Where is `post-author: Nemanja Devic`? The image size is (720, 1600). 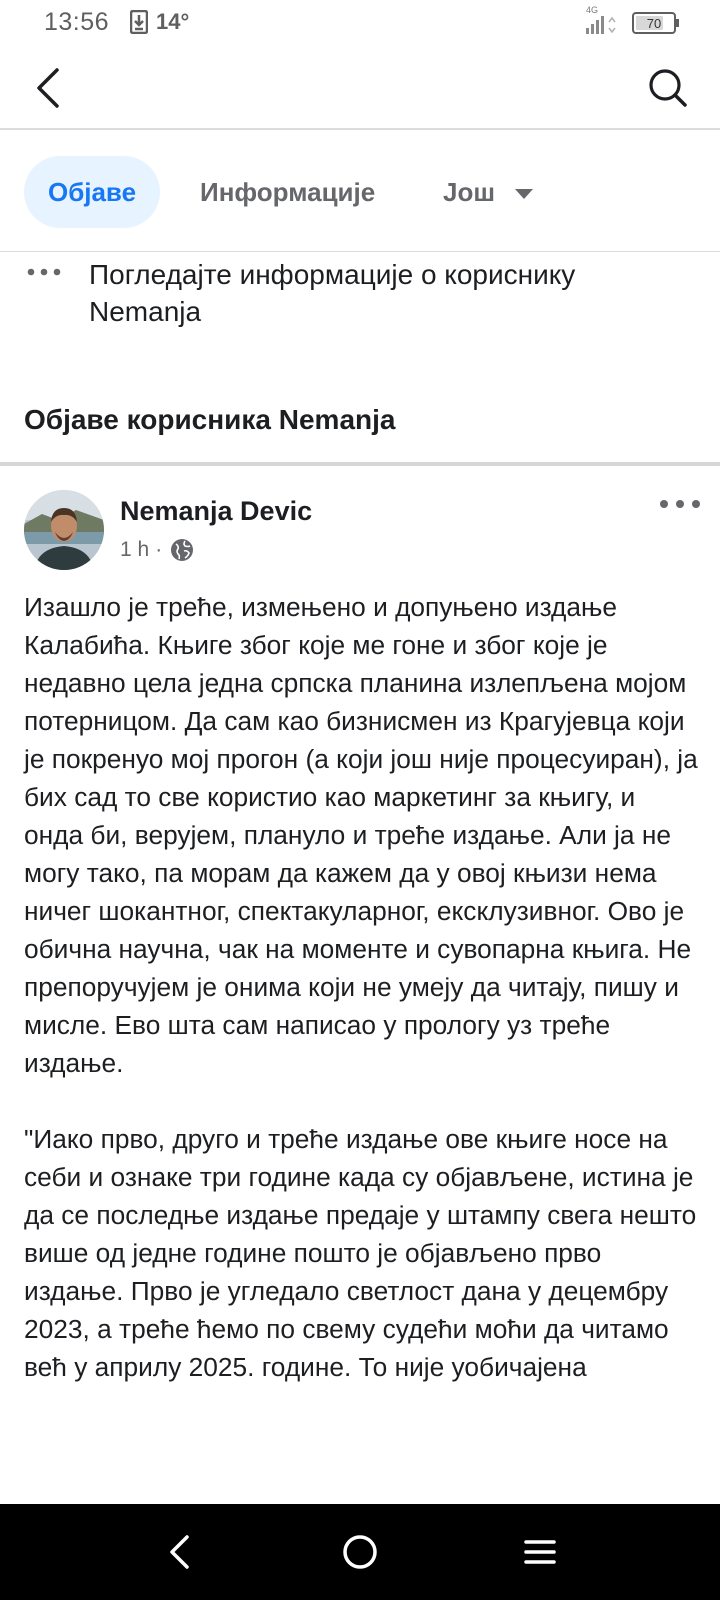 post-author: Nemanja Devic is located at coordinates (216, 511).